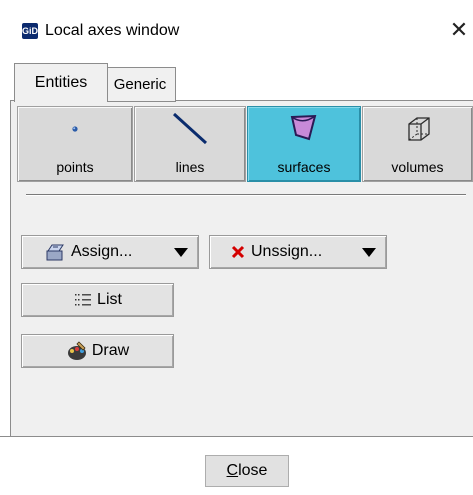 The height and width of the screenshot is (495, 473). Describe the element at coordinates (232, 470) in the screenshot. I see `close-mnemonic: C` at that location.